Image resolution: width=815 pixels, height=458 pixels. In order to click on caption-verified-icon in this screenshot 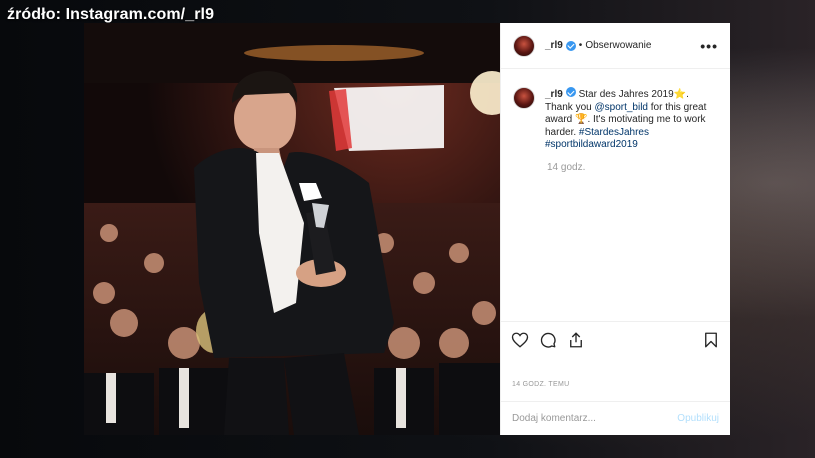, I will do `click(570, 92)`.